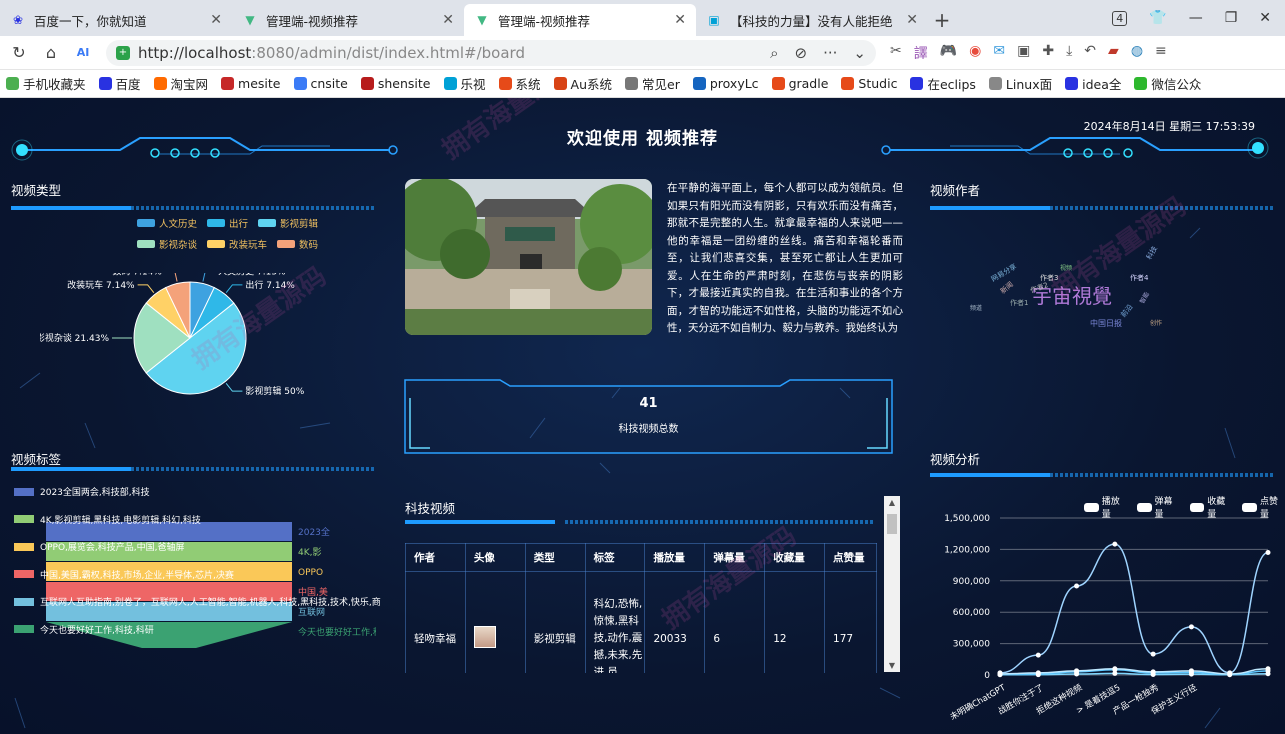  I want to click on minimize-icon: —, so click(1196, 18).